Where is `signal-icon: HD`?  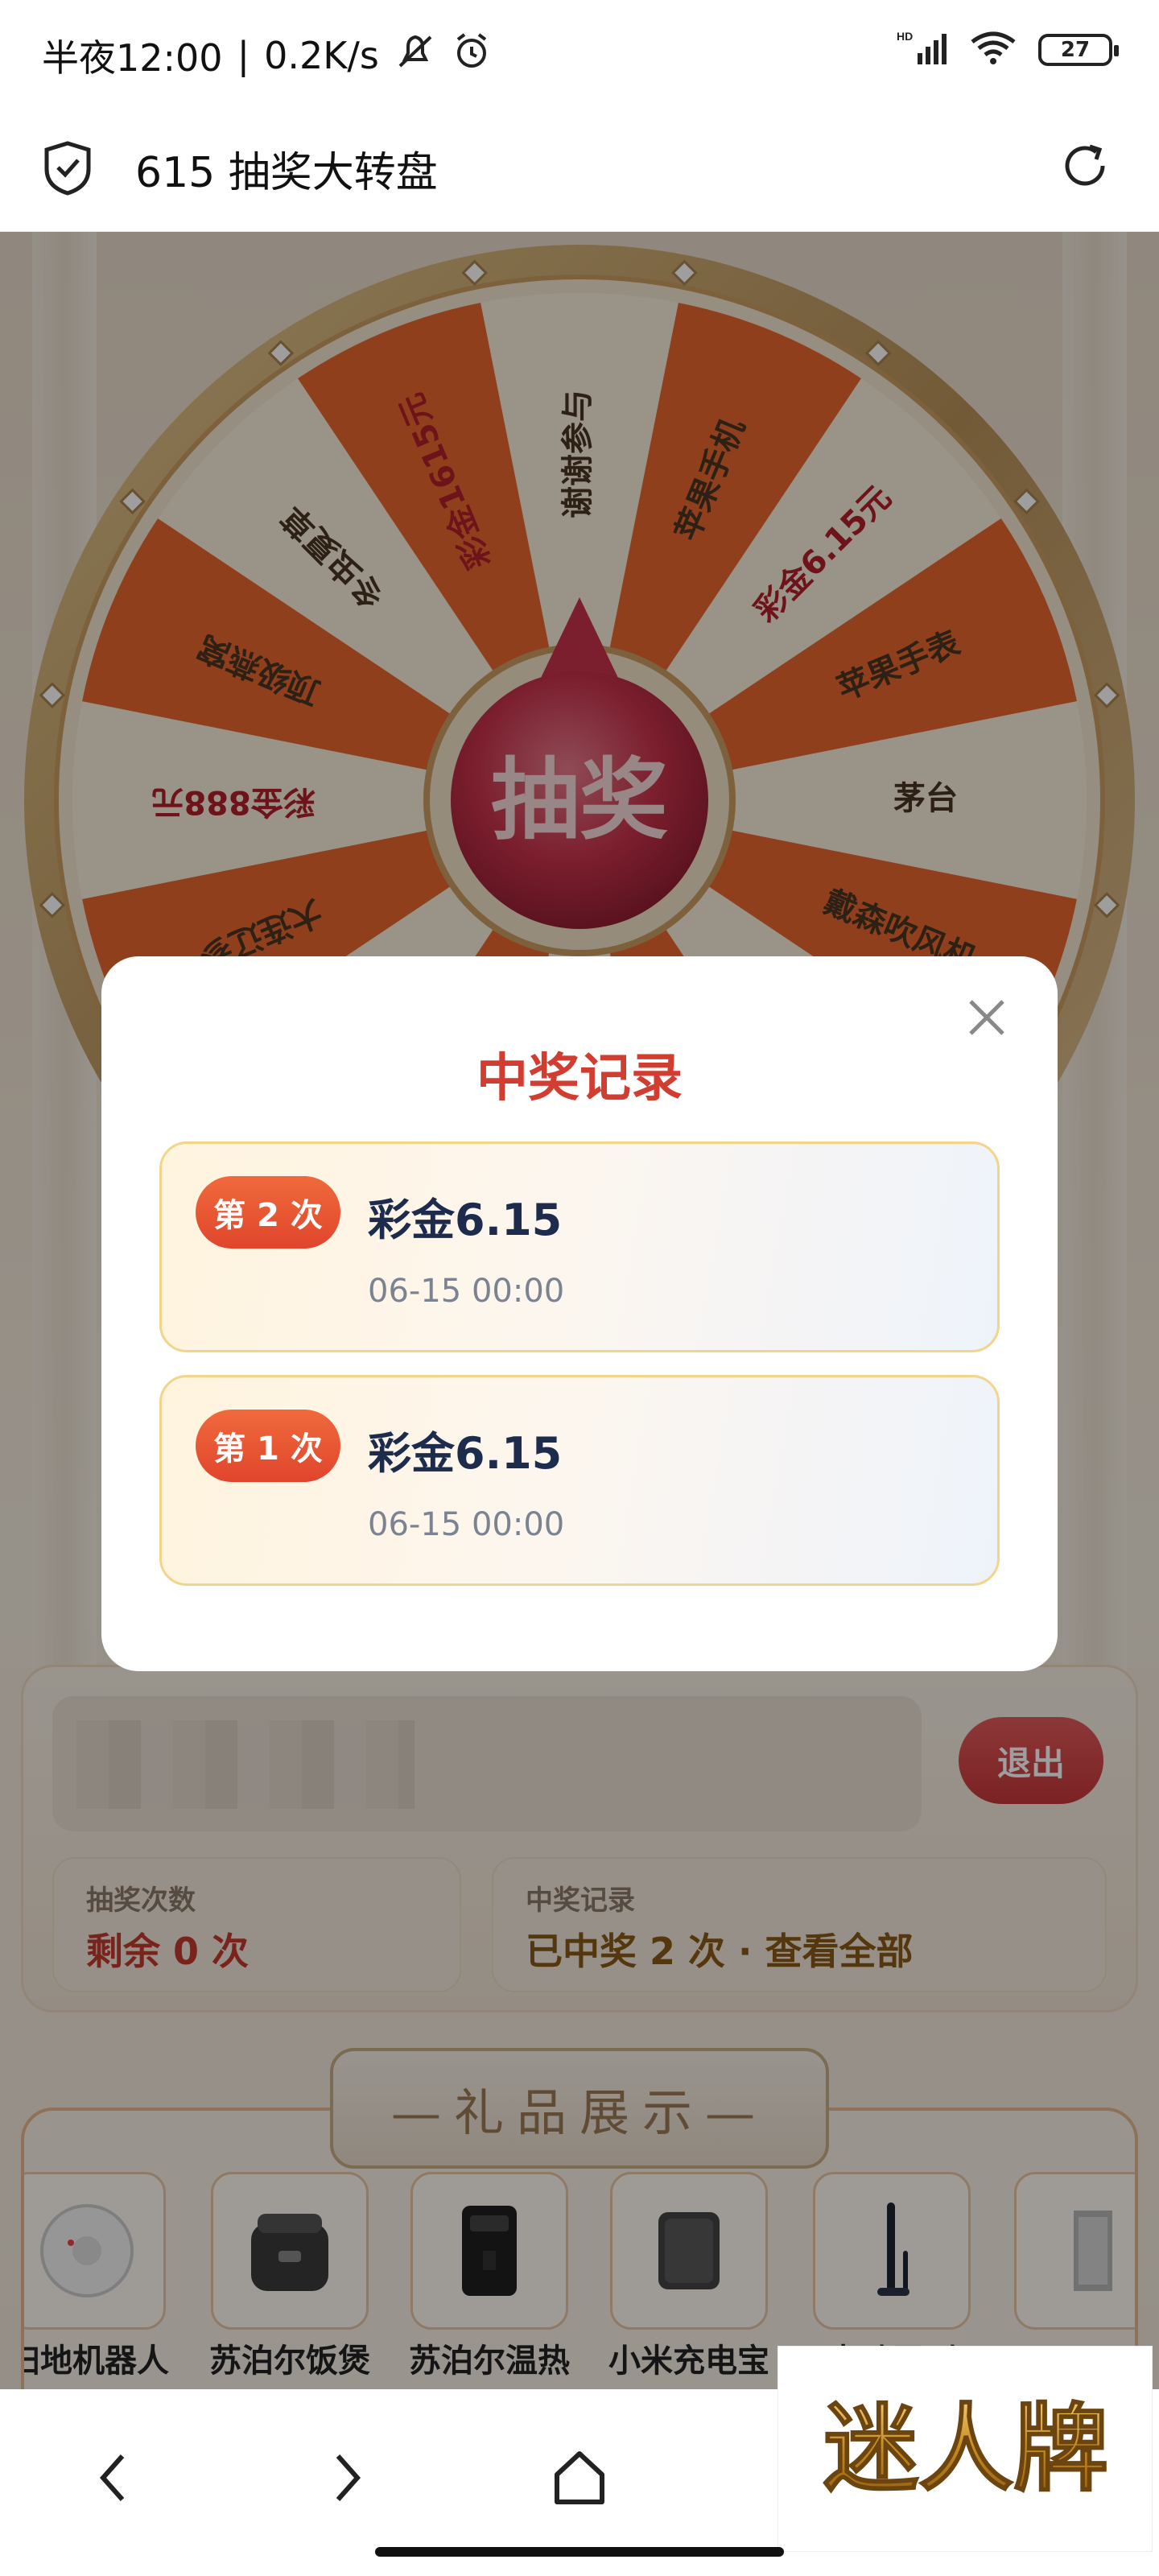
signal-icon: HD is located at coordinates (922, 49).